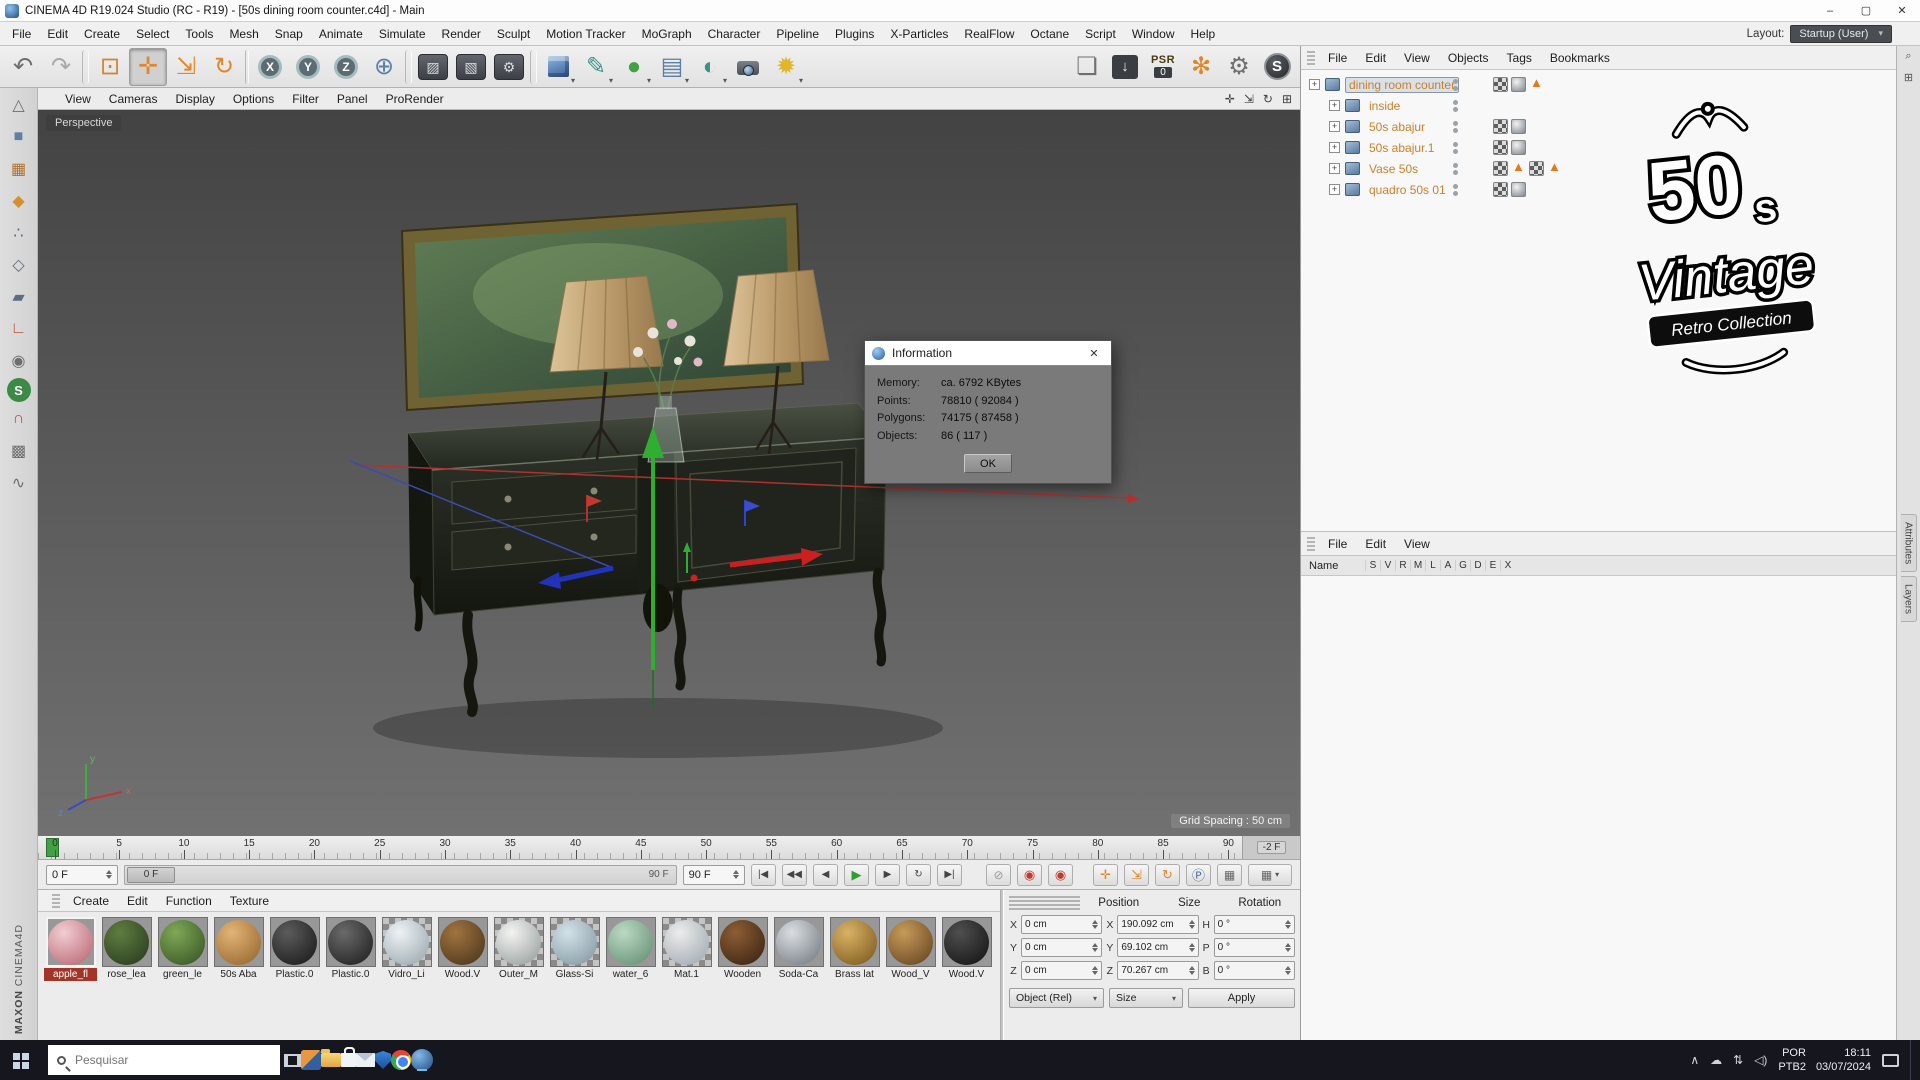 The width and height of the screenshot is (1920, 1080). Describe the element at coordinates (57, 33) in the screenshot. I see `menu-item: Edit` at that location.